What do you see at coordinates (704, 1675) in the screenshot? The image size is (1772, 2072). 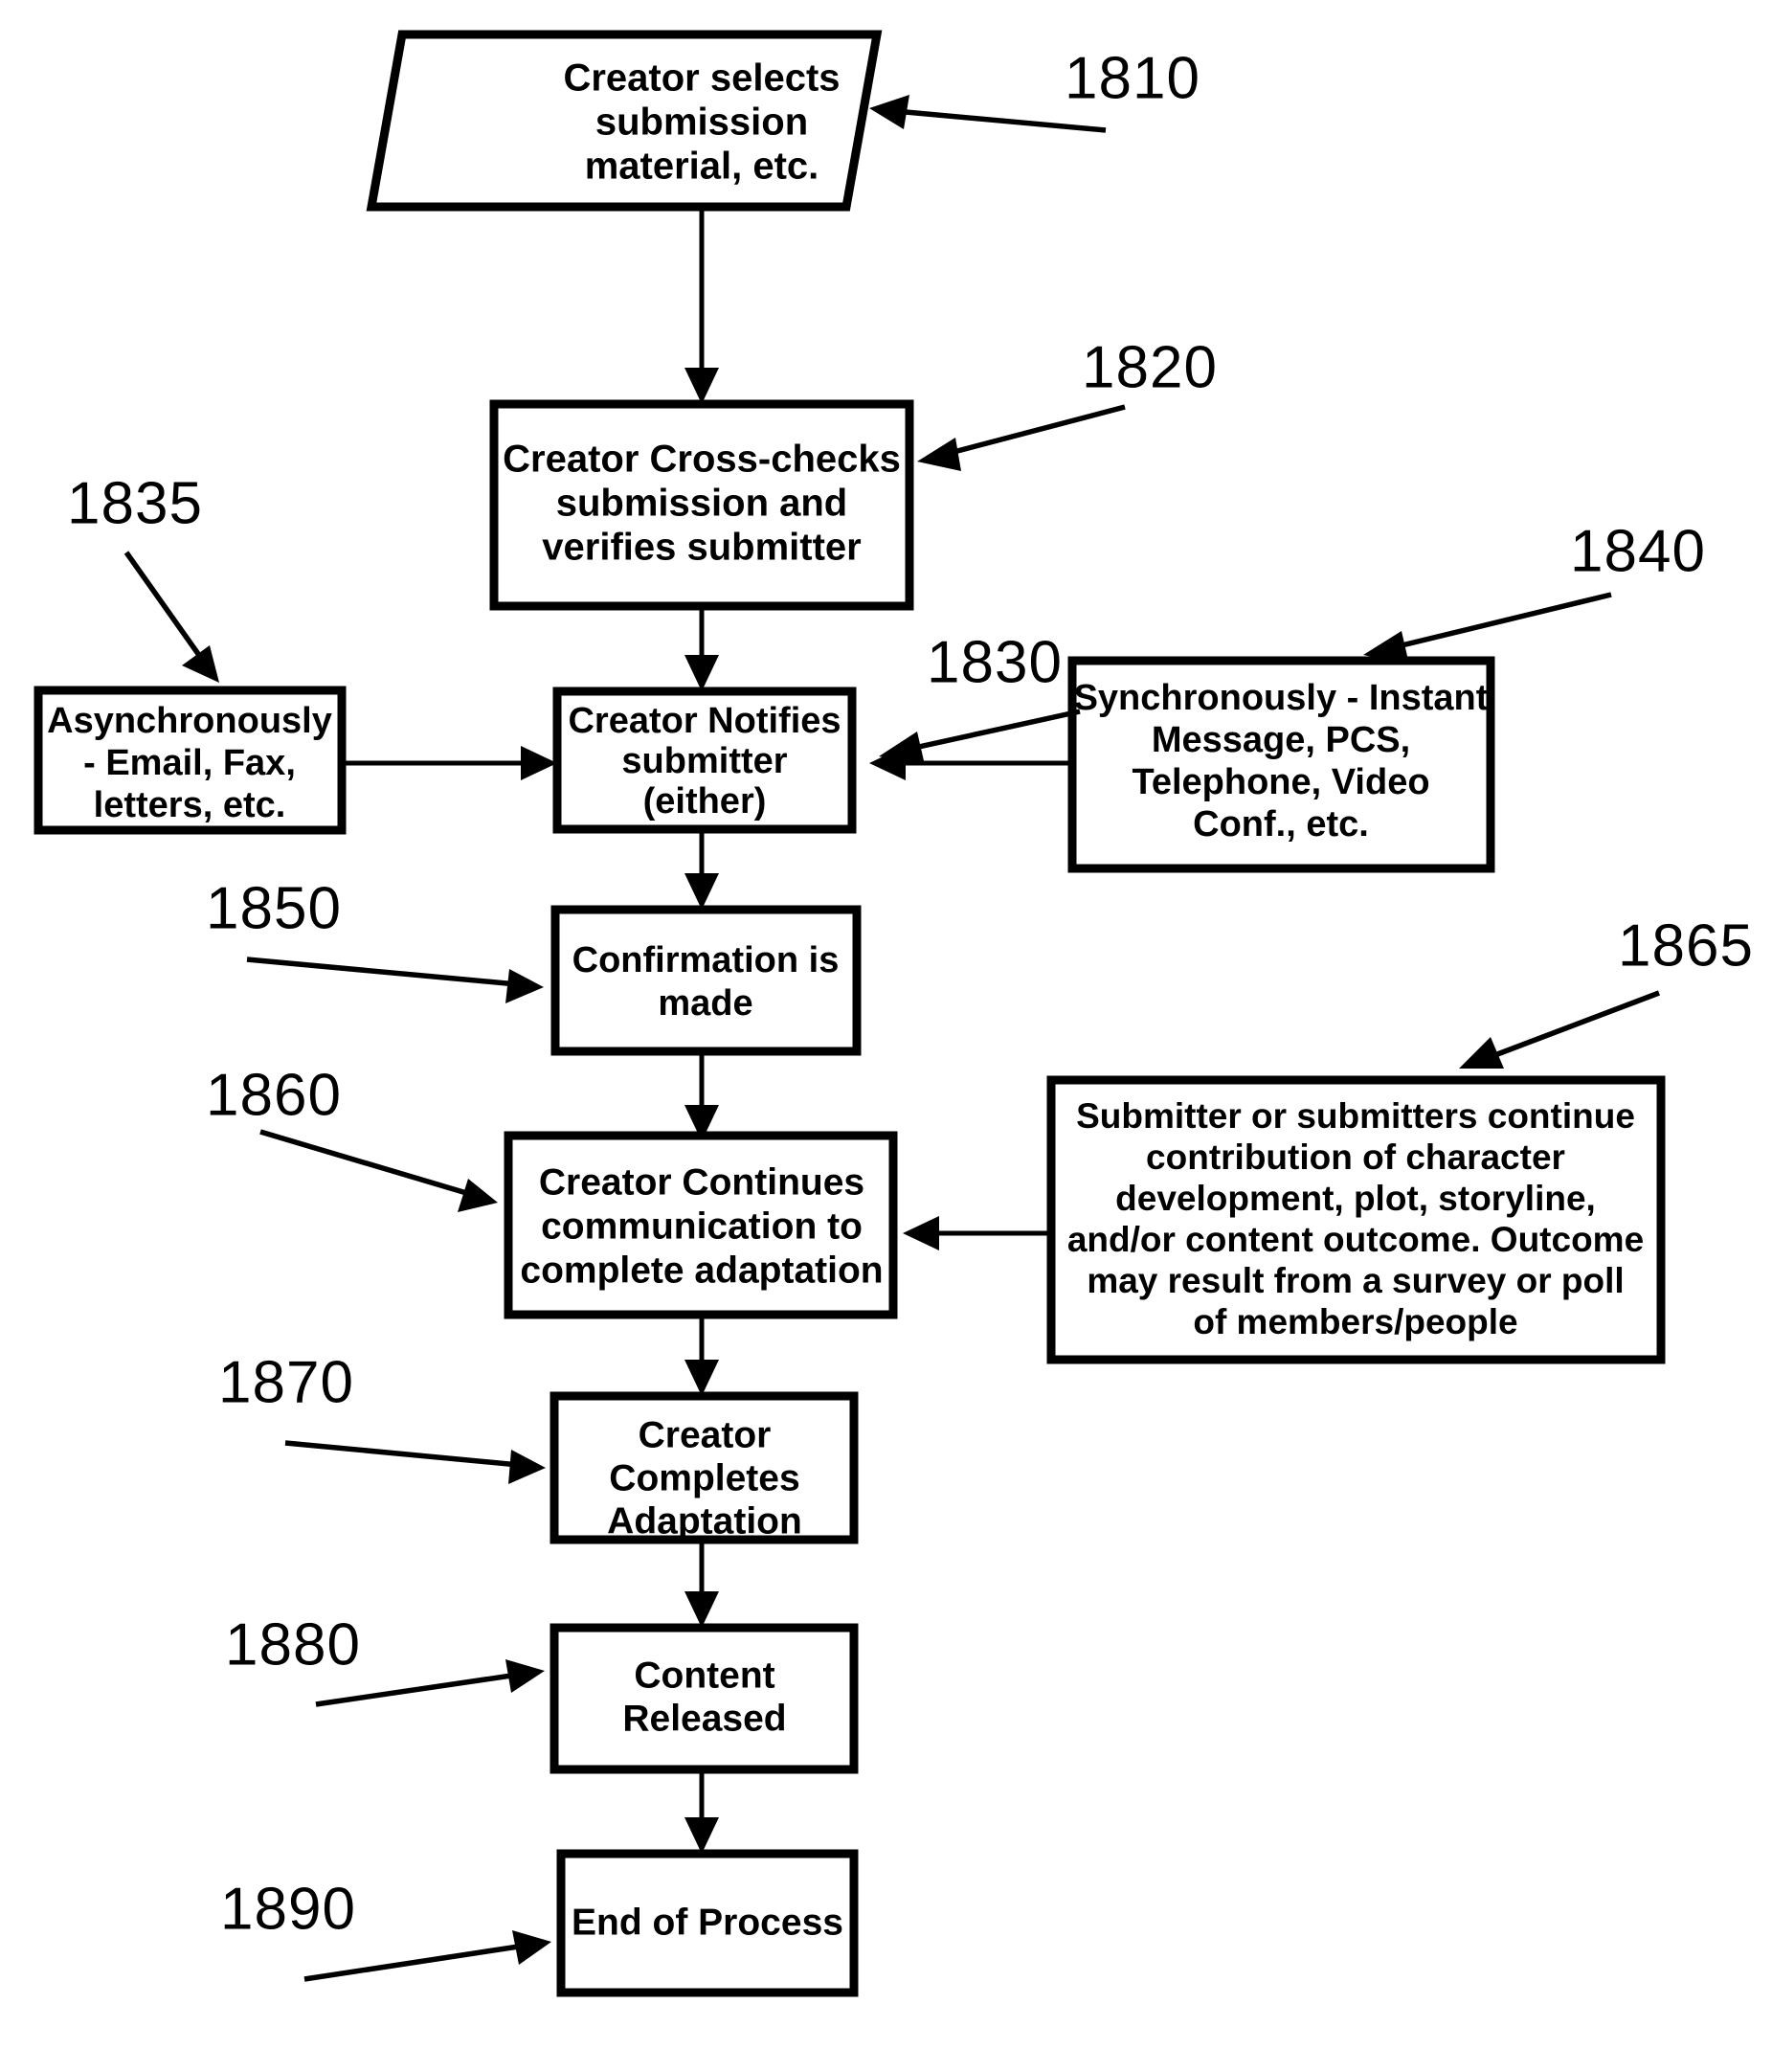 I see `node-1880-line-1: Content` at bounding box center [704, 1675].